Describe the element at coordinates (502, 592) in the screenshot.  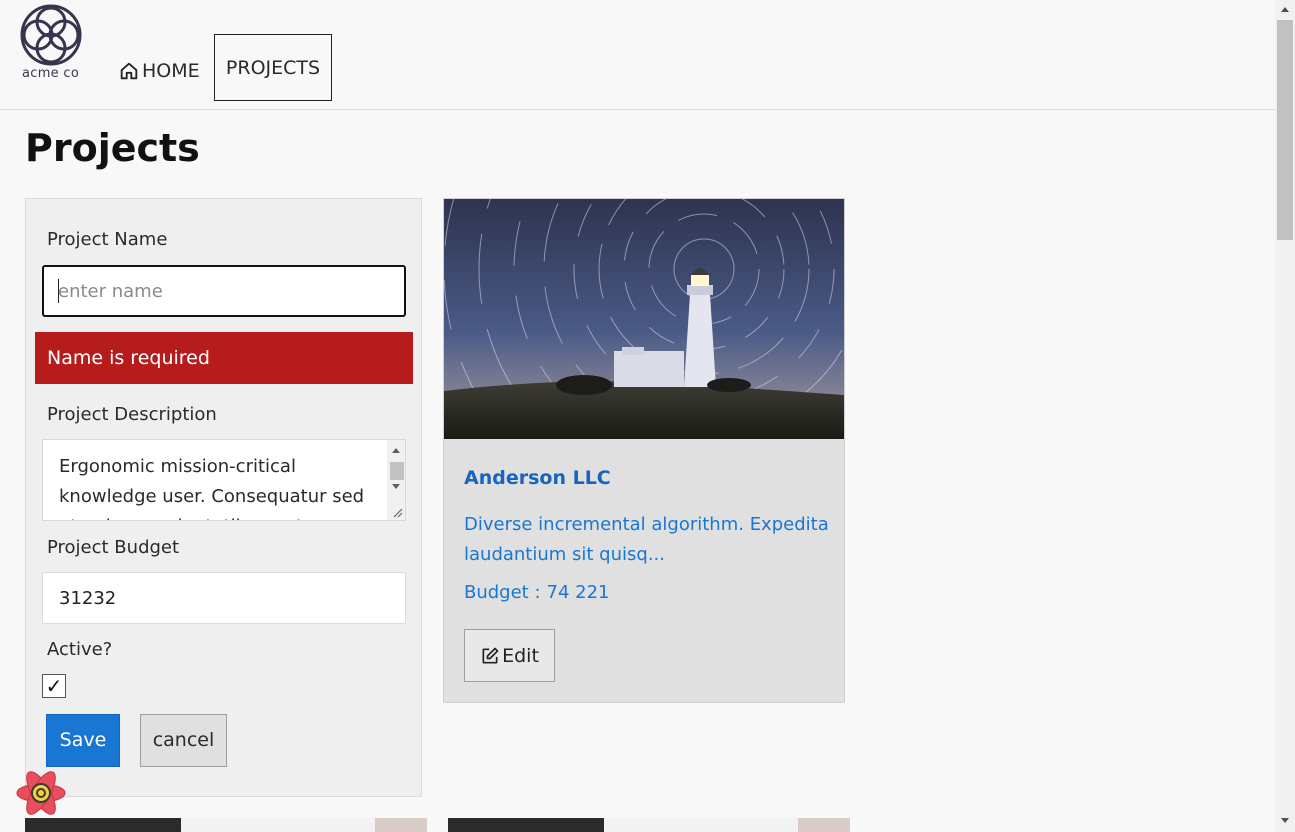
I see `card-budget-label: Budget :` at that location.